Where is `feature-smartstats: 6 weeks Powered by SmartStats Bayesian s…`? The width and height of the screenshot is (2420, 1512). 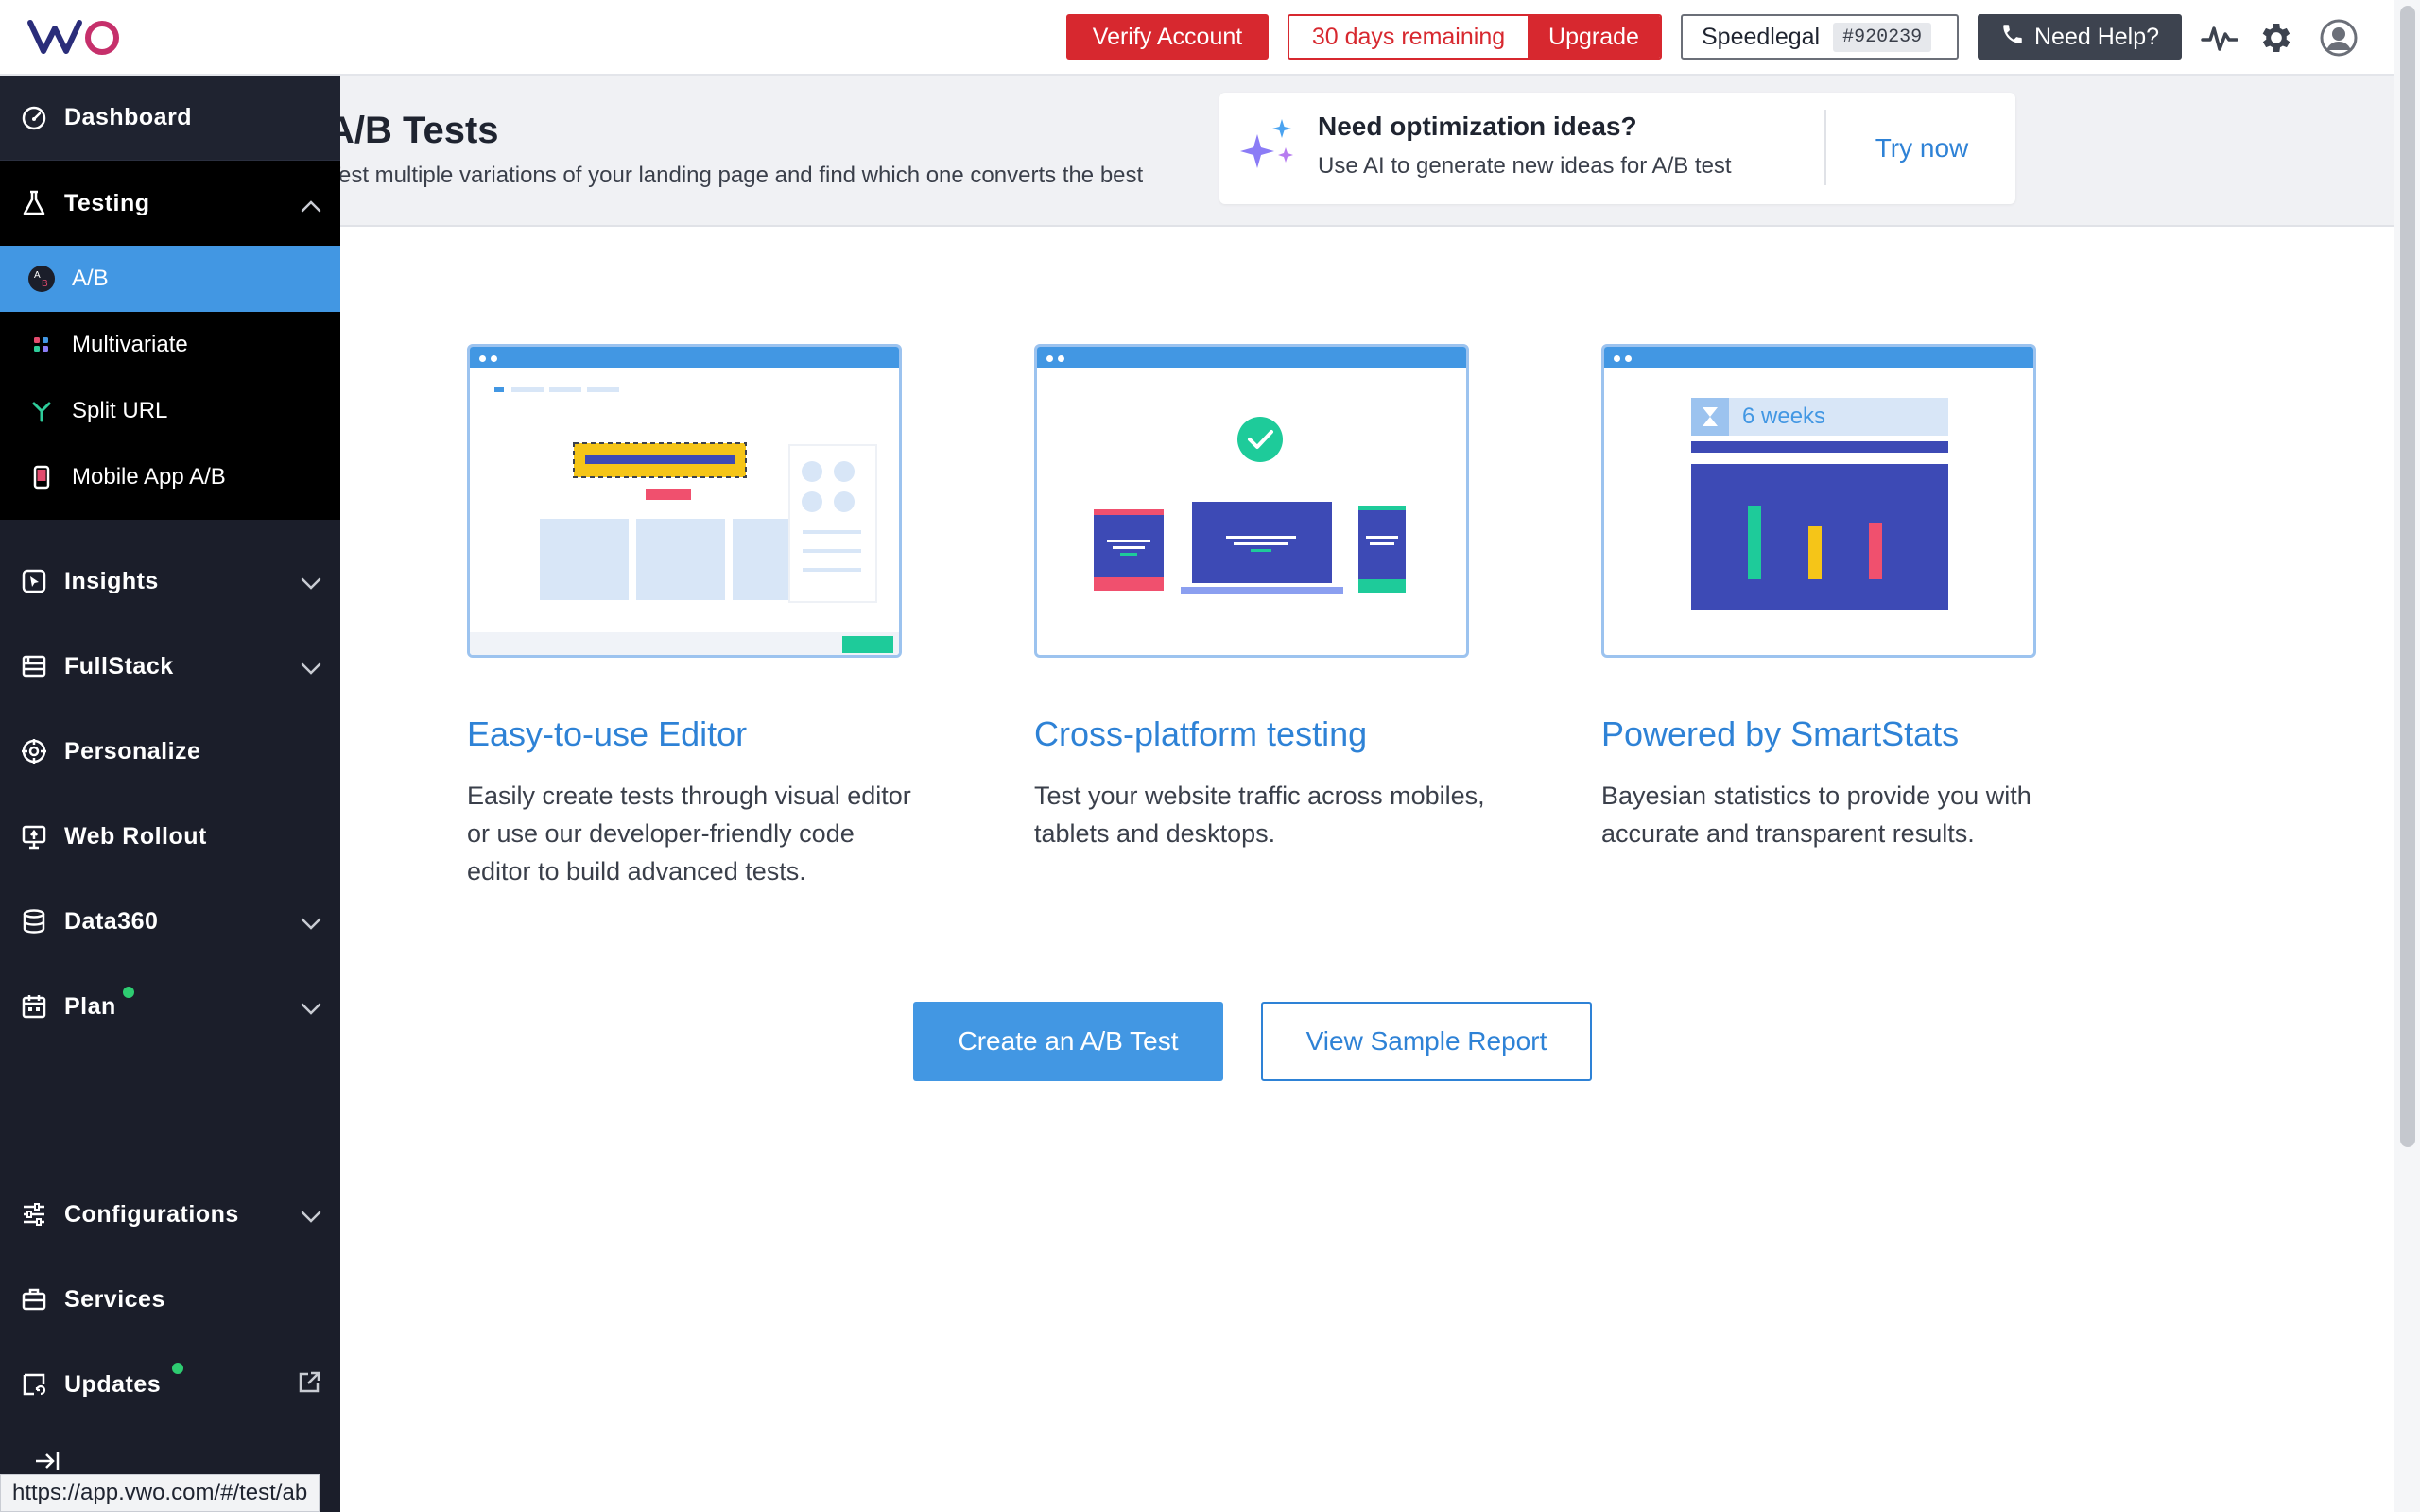 feature-smartstats: 6 weeks Powered by SmartStats Bayesian s… is located at coordinates (1818, 598).